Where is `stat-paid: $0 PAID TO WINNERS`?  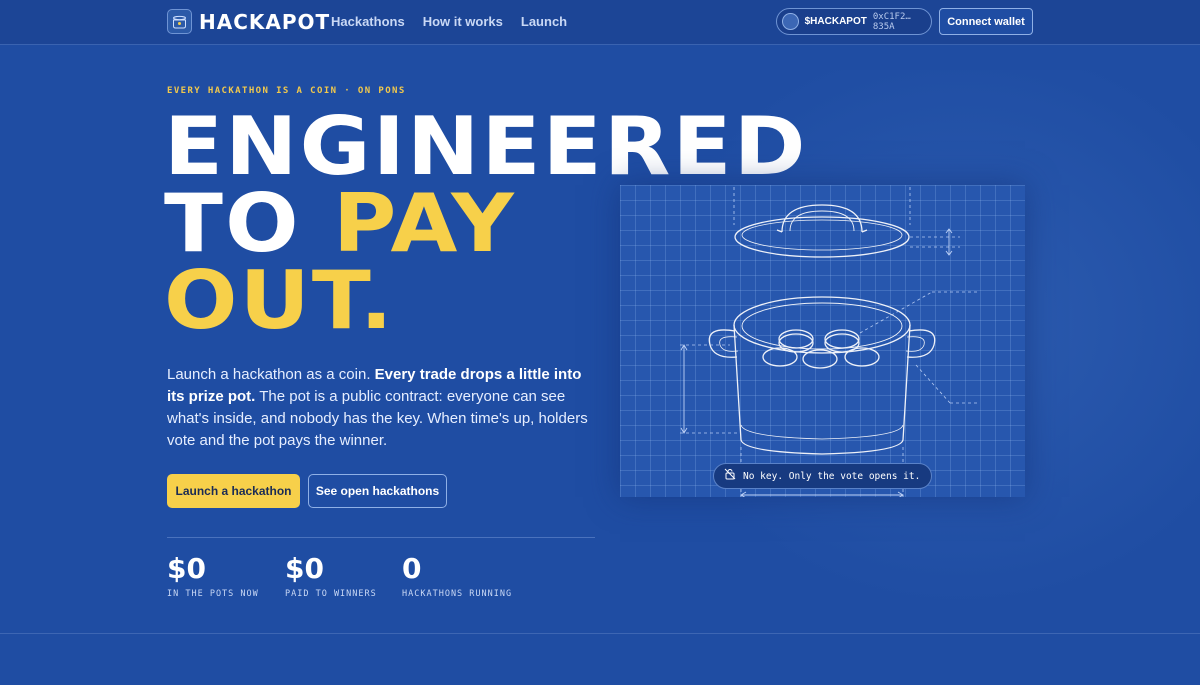 stat-paid: $0 PAID TO WINNERS is located at coordinates (331, 575).